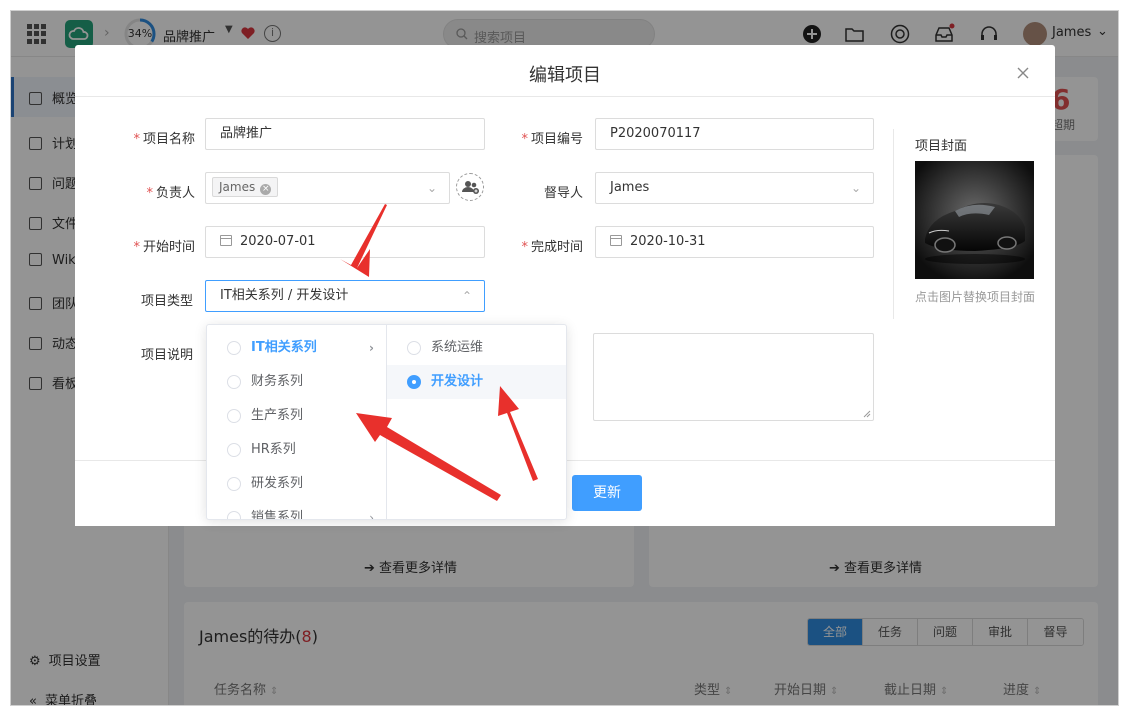 The width and height of the screenshot is (1129, 716). I want to click on cascader-menu-level1: IT相关系列 › 财务系列 生产系列 HR系列 研发系列 销售系列 ›, so click(297, 422).